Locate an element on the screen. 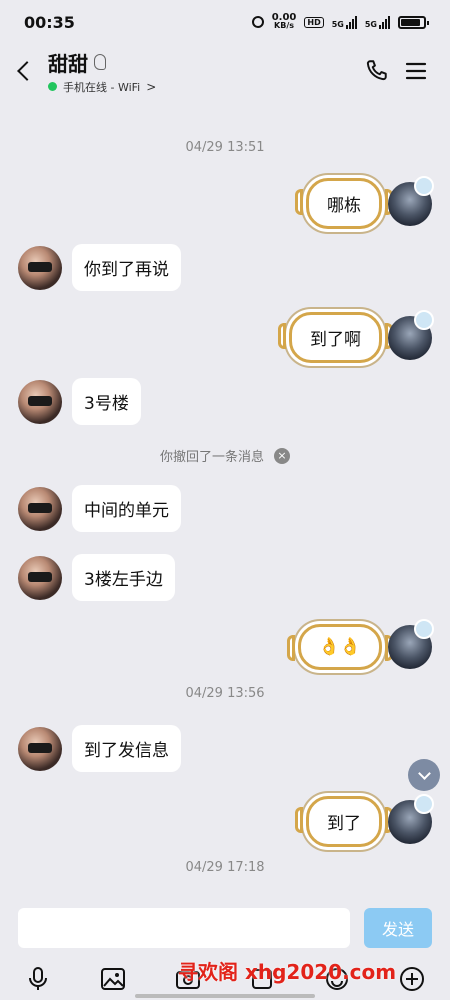 The height and width of the screenshot is (1000, 450). status-time: 00:35 is located at coordinates (49, 22).